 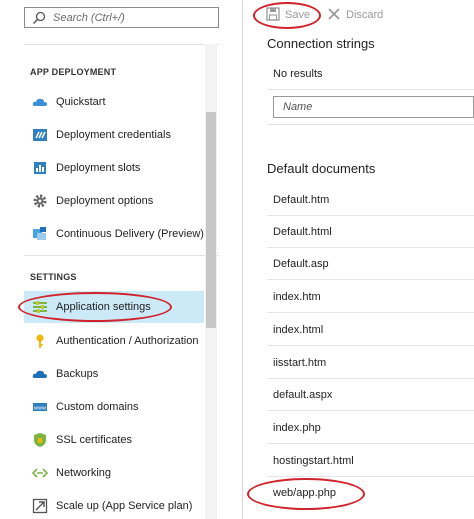 I want to click on menu-item-label: Backups, so click(x=77, y=374).